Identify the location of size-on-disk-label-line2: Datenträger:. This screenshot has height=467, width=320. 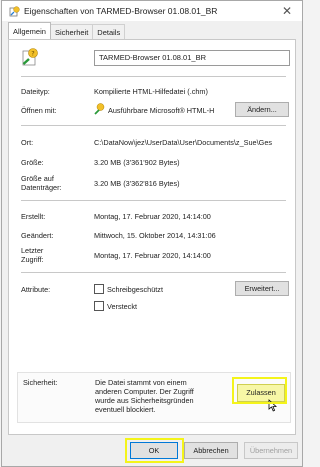
(41, 187).